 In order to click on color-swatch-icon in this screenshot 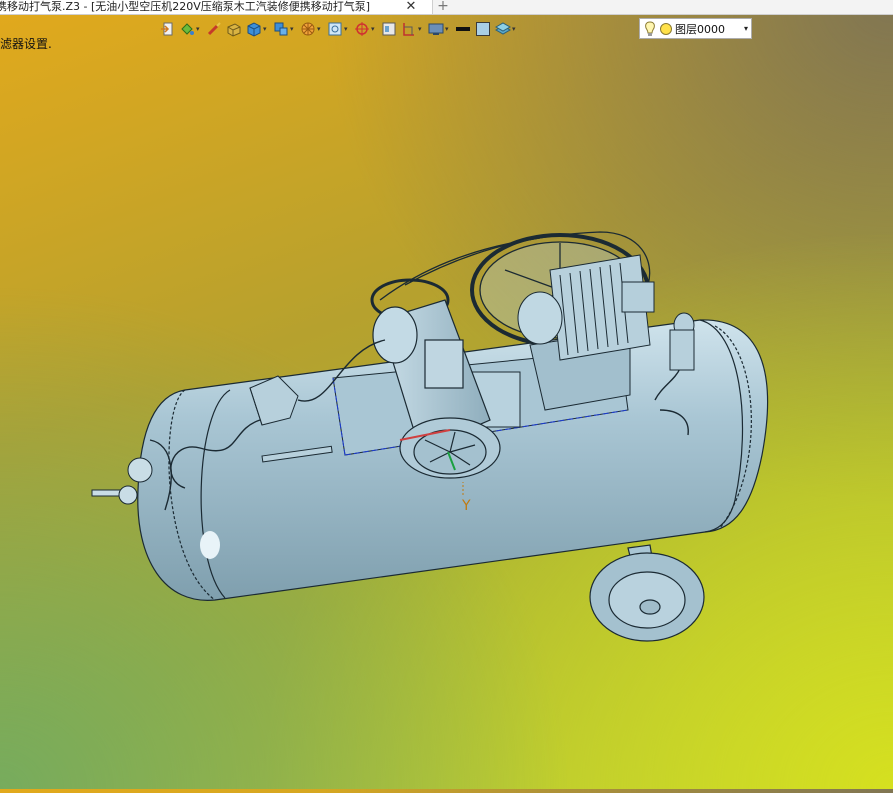, I will do `click(483, 29)`.